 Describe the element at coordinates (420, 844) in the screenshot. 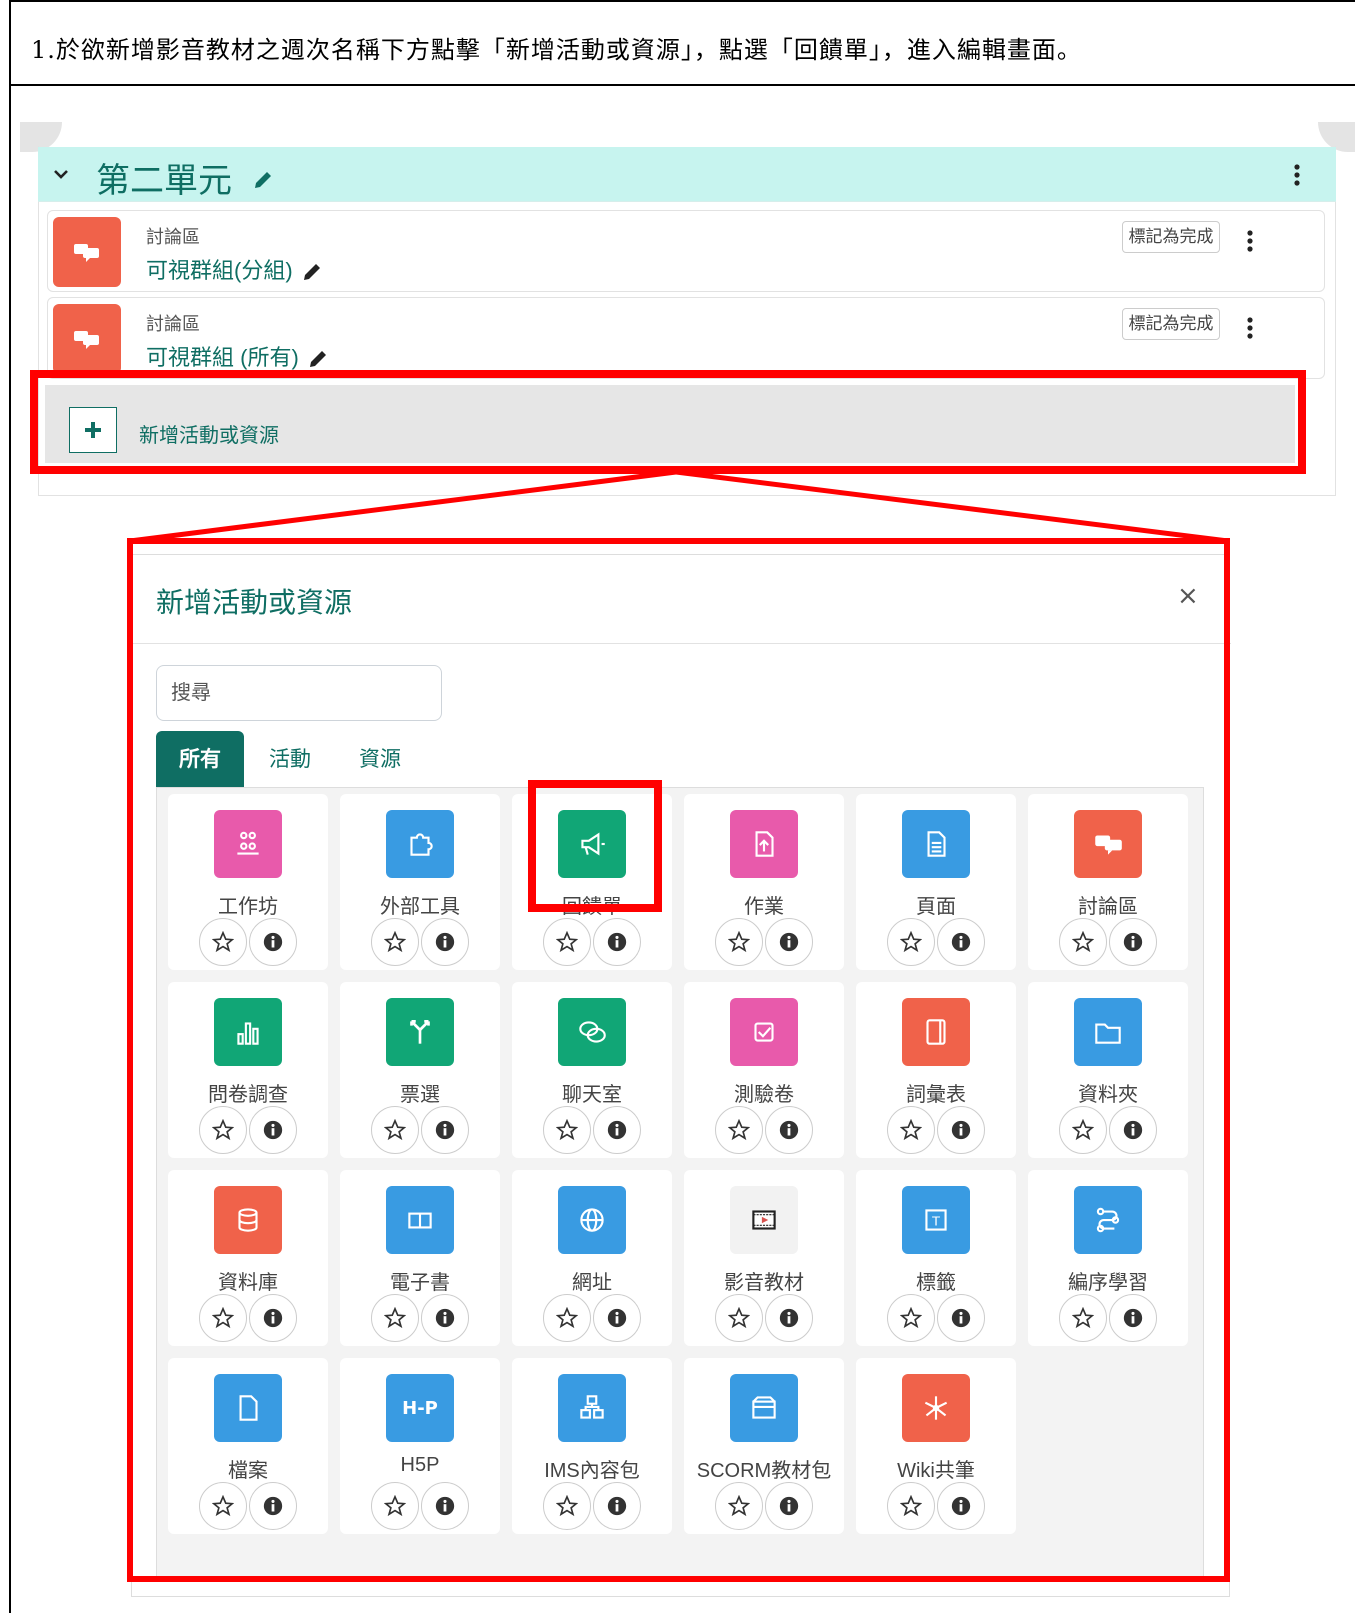

I see `puzzle-icon` at that location.